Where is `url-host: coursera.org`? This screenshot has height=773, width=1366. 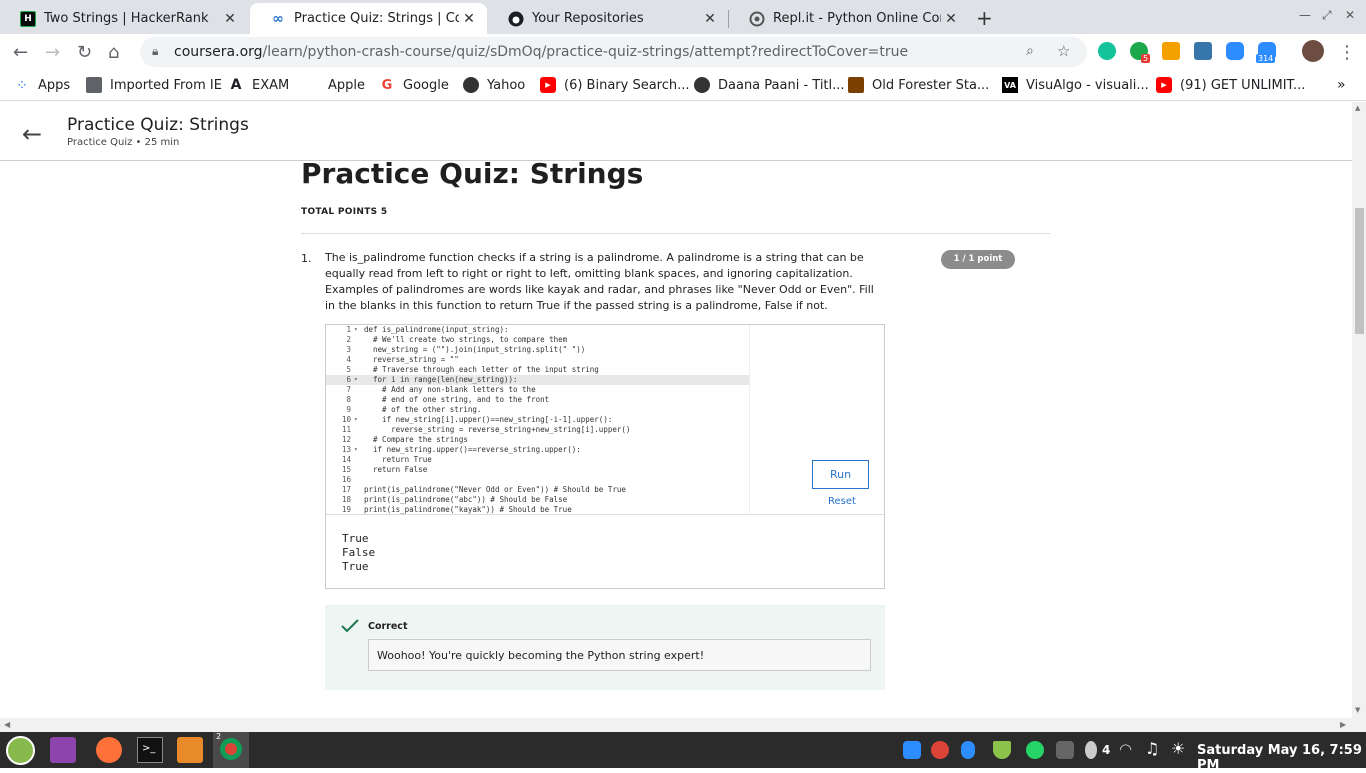
url-host: coursera.org is located at coordinates (218, 52).